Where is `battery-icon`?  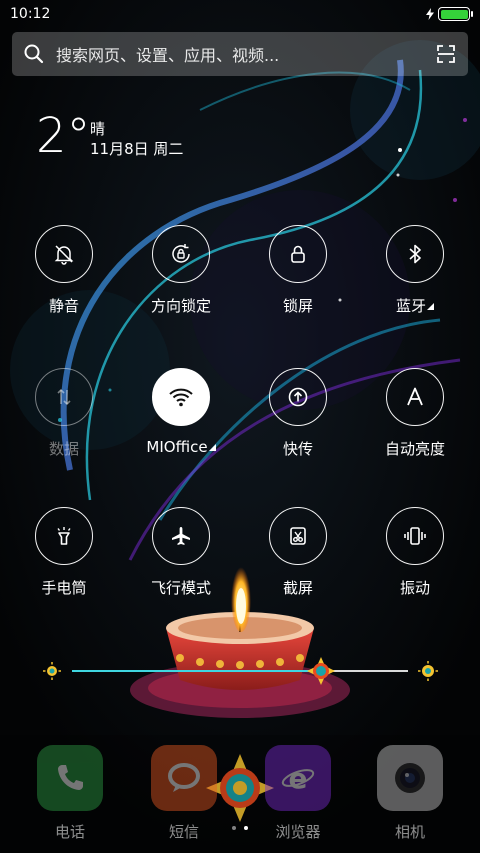 battery-icon is located at coordinates (455, 14).